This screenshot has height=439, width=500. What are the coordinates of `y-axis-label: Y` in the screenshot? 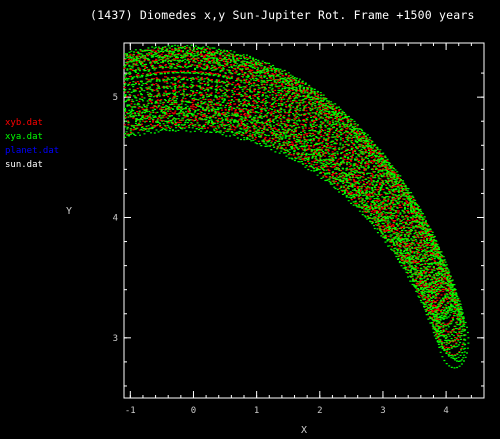 It's located at (69, 211).